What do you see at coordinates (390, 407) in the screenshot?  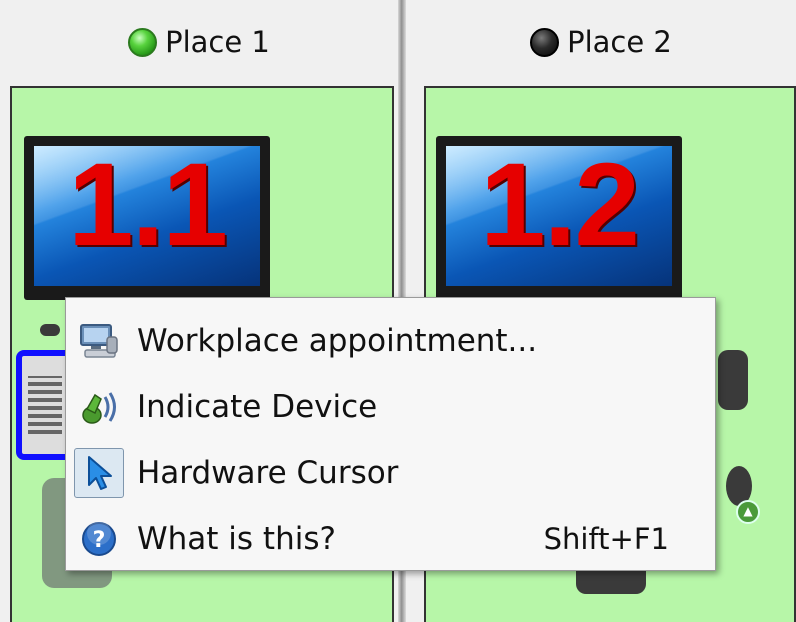 I see `menu-item-indicate-device: Indicate Device` at bounding box center [390, 407].